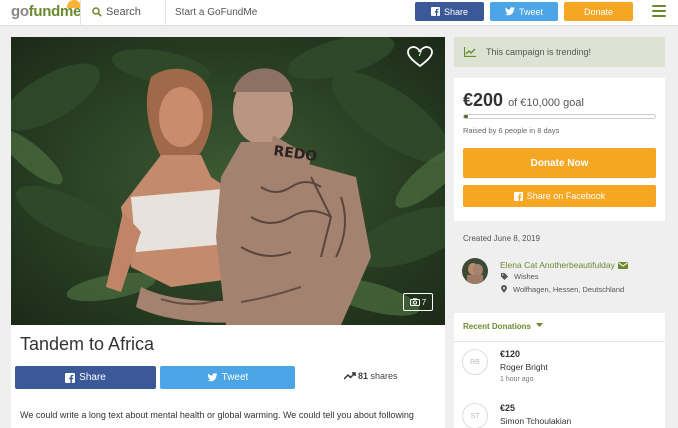  Describe the element at coordinates (349, 376) in the screenshot. I see `trending-icon` at that location.